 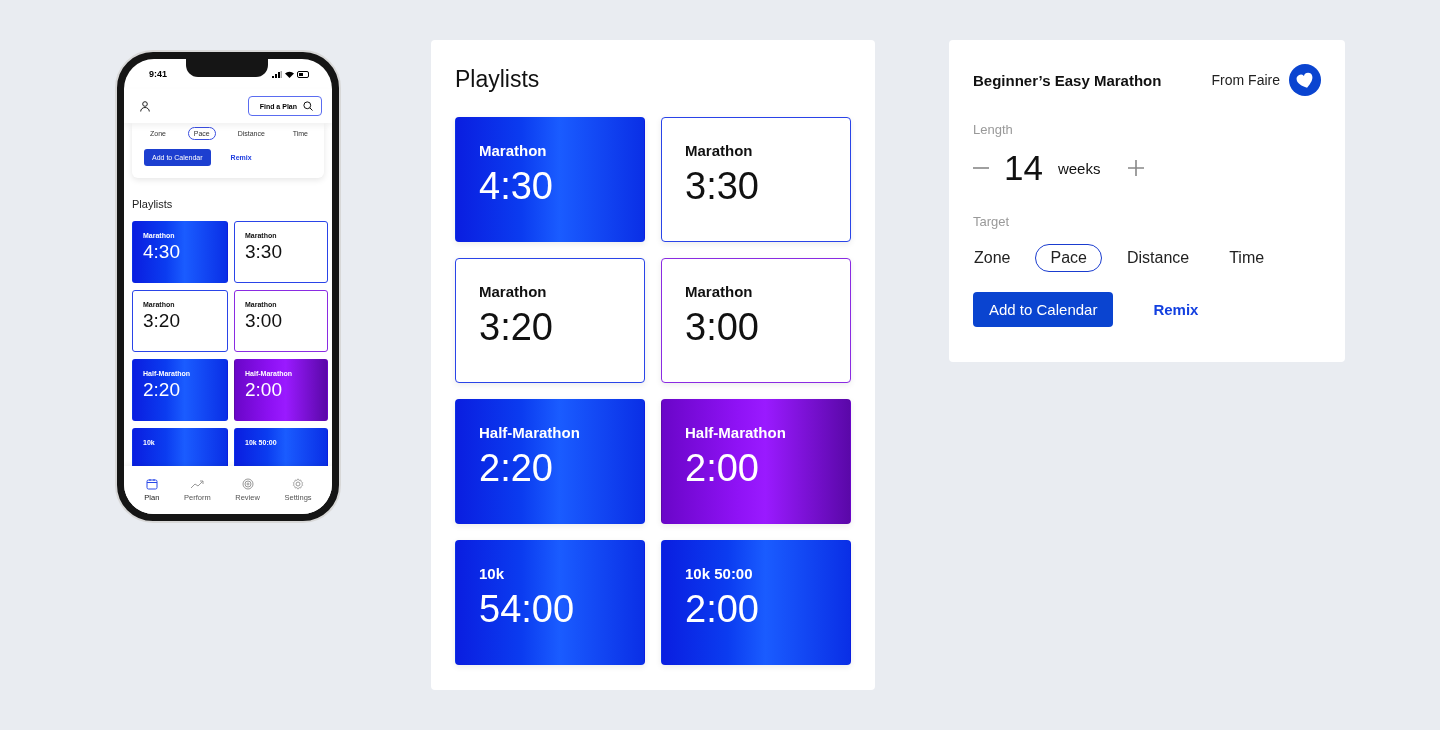 I want to click on length-value: 14, so click(x=1023, y=168).